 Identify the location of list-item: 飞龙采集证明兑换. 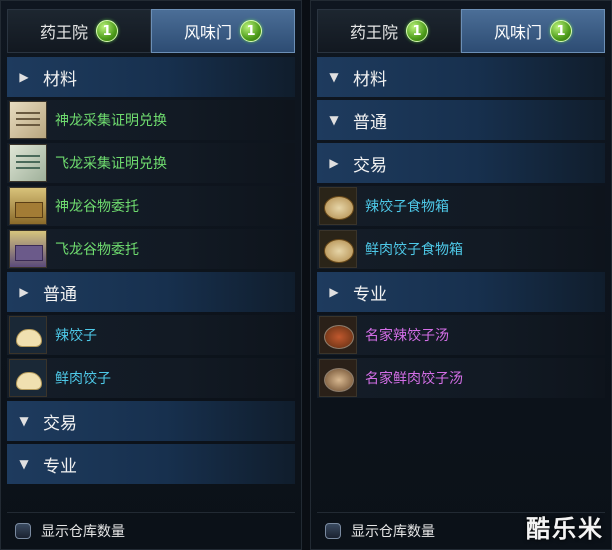
(151, 163).